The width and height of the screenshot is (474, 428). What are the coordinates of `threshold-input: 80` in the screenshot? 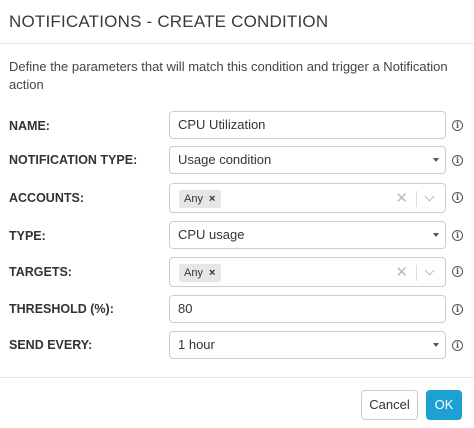 It's located at (307, 309).